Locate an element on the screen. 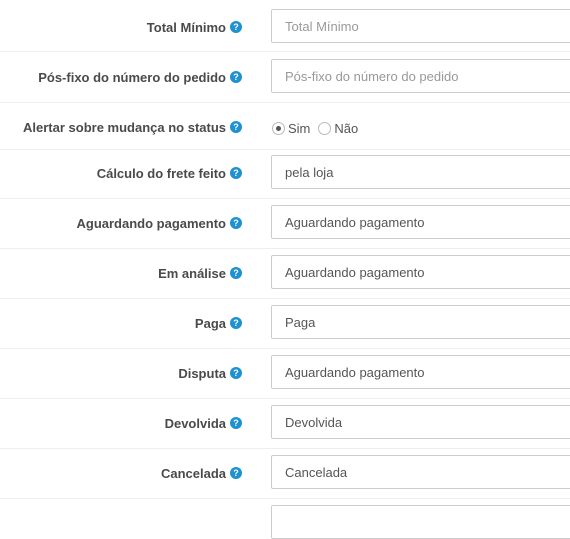 The width and height of the screenshot is (570, 539). em-analise-select: Aguardando pagamento is located at coordinates (420, 272).